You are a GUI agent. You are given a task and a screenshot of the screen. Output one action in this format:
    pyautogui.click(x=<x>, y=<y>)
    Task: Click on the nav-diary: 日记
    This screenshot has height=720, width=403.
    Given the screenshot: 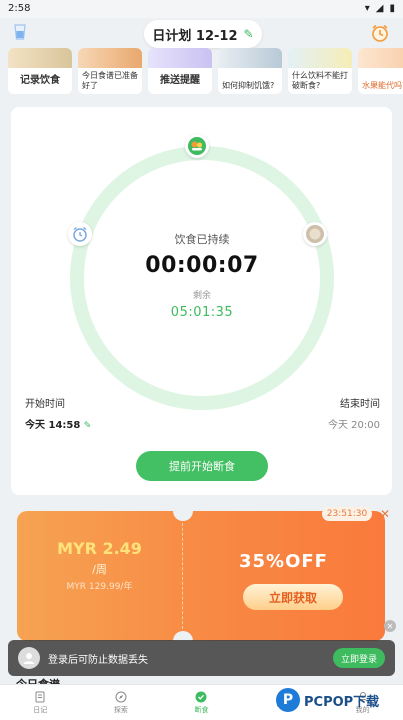 What is the action you would take?
    pyautogui.click(x=40, y=702)
    